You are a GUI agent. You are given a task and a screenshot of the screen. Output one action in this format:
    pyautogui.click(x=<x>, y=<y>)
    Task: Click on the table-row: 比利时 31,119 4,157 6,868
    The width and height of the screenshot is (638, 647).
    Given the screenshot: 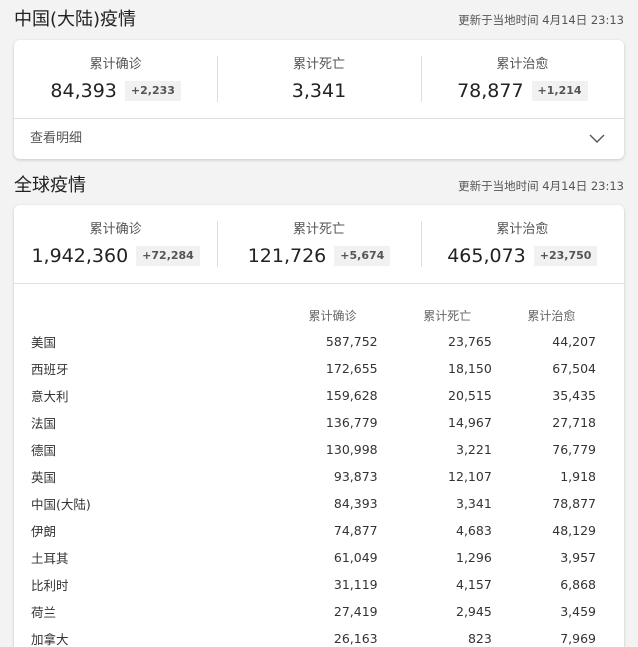 What is the action you would take?
    pyautogui.click(x=320, y=584)
    